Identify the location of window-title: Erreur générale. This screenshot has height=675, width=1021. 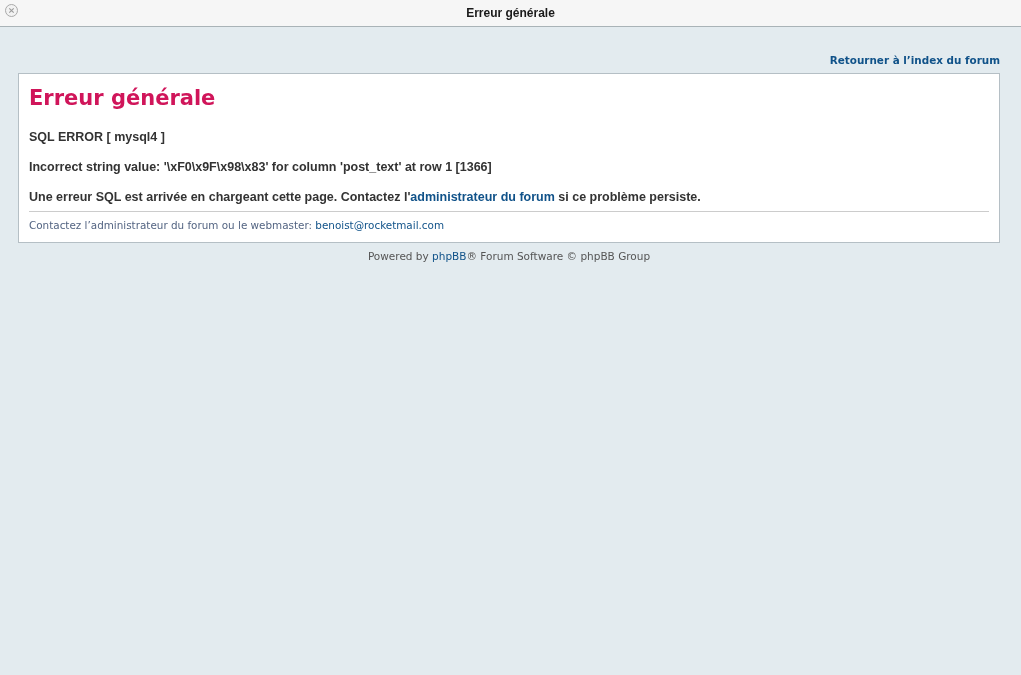
(510, 13).